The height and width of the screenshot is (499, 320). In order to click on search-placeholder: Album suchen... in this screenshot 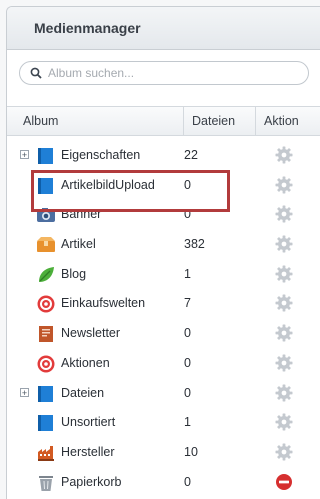, I will do `click(91, 73)`.